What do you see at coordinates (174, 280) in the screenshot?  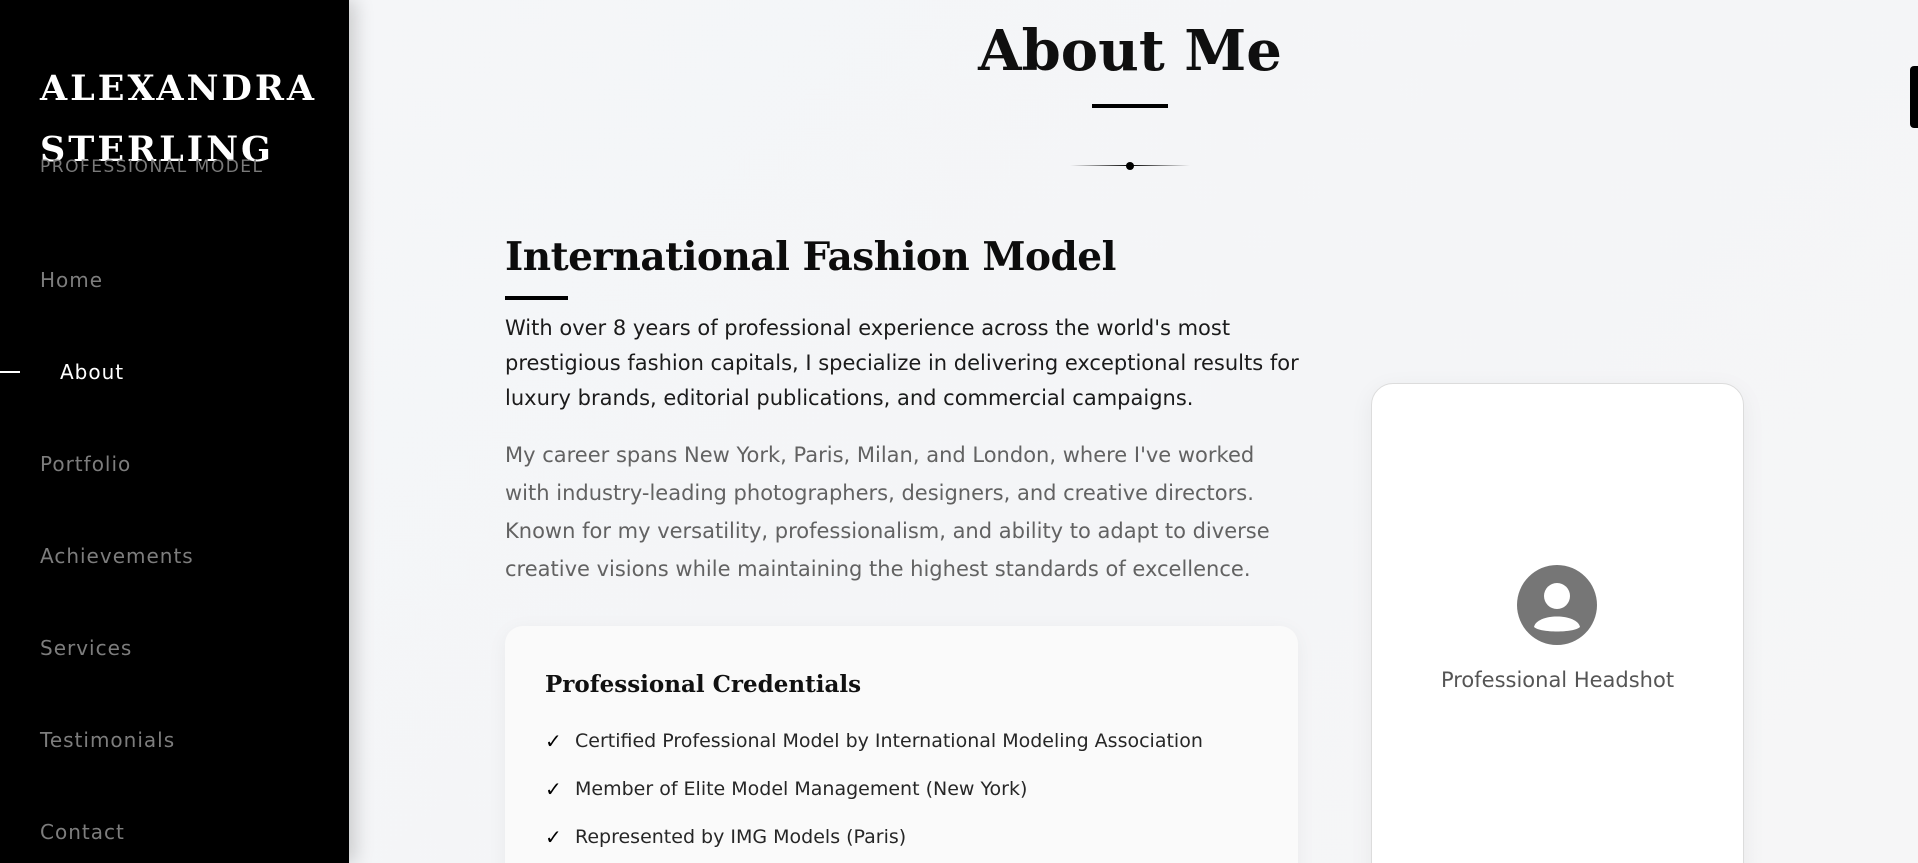 I see `nav-item-home: Home` at bounding box center [174, 280].